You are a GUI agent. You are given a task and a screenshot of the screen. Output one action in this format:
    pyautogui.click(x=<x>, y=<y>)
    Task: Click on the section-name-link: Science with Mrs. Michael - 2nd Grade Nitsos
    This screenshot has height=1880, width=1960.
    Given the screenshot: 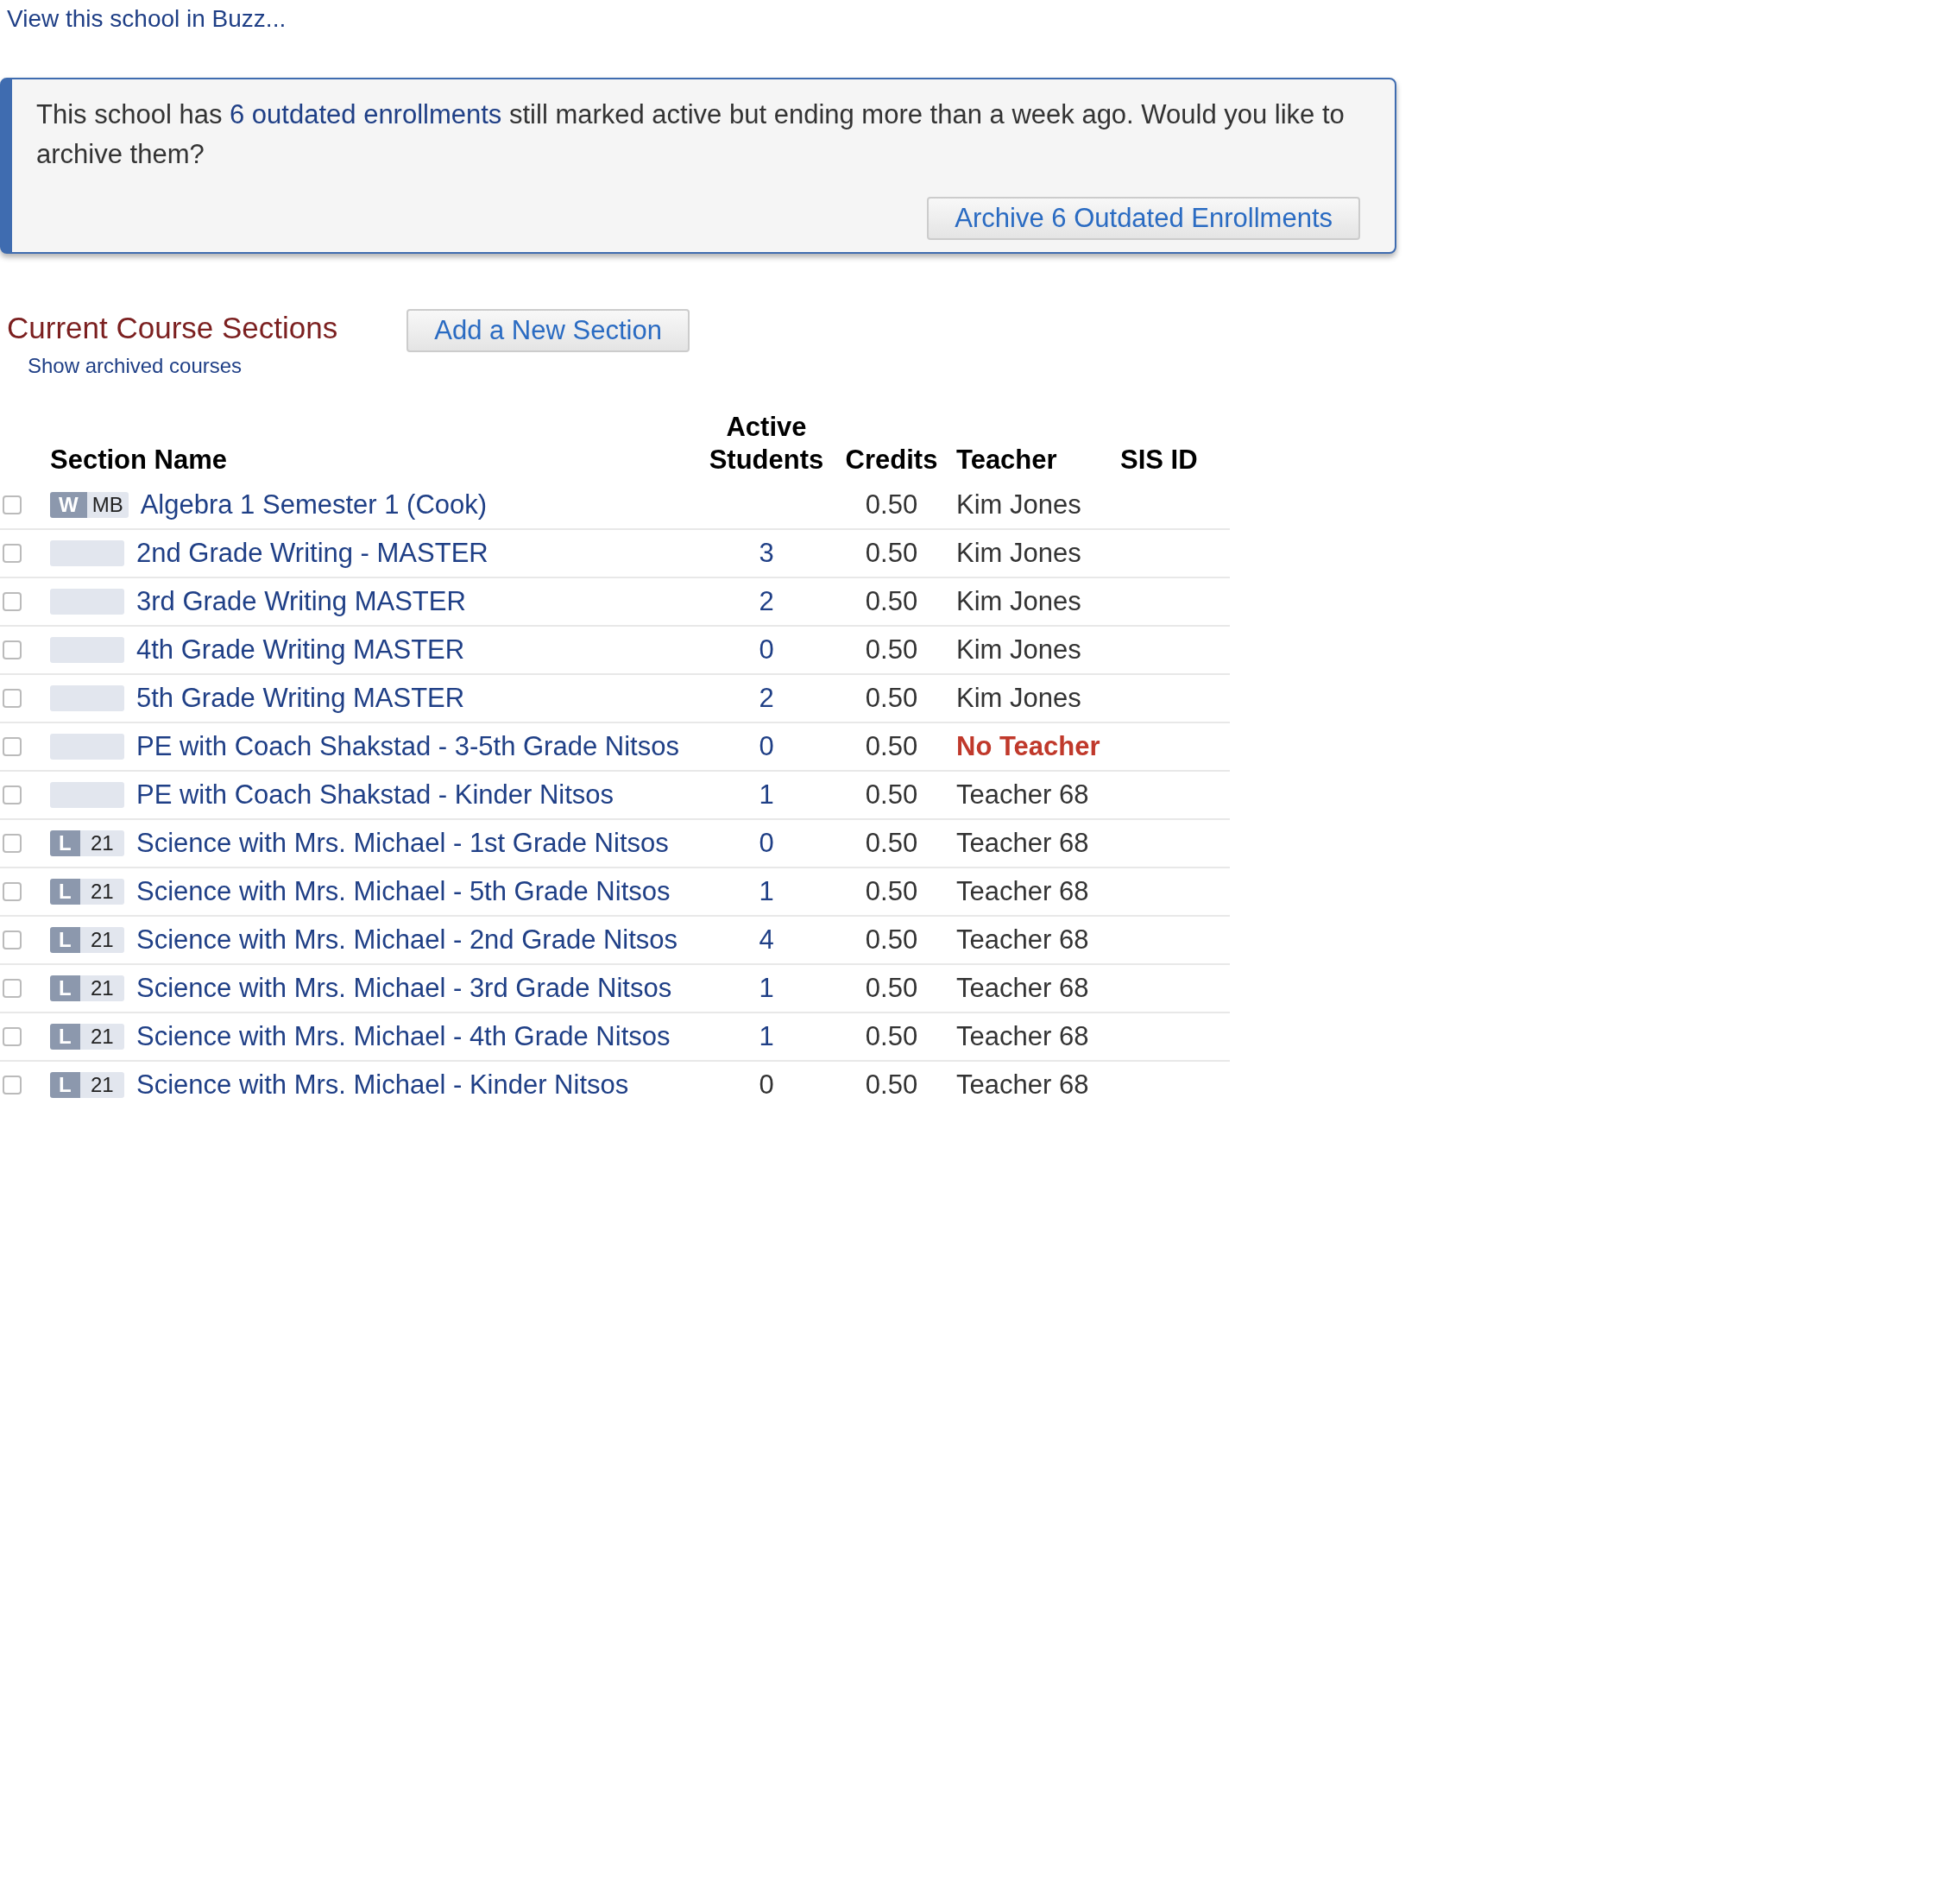 What is the action you would take?
    pyautogui.click(x=407, y=940)
    